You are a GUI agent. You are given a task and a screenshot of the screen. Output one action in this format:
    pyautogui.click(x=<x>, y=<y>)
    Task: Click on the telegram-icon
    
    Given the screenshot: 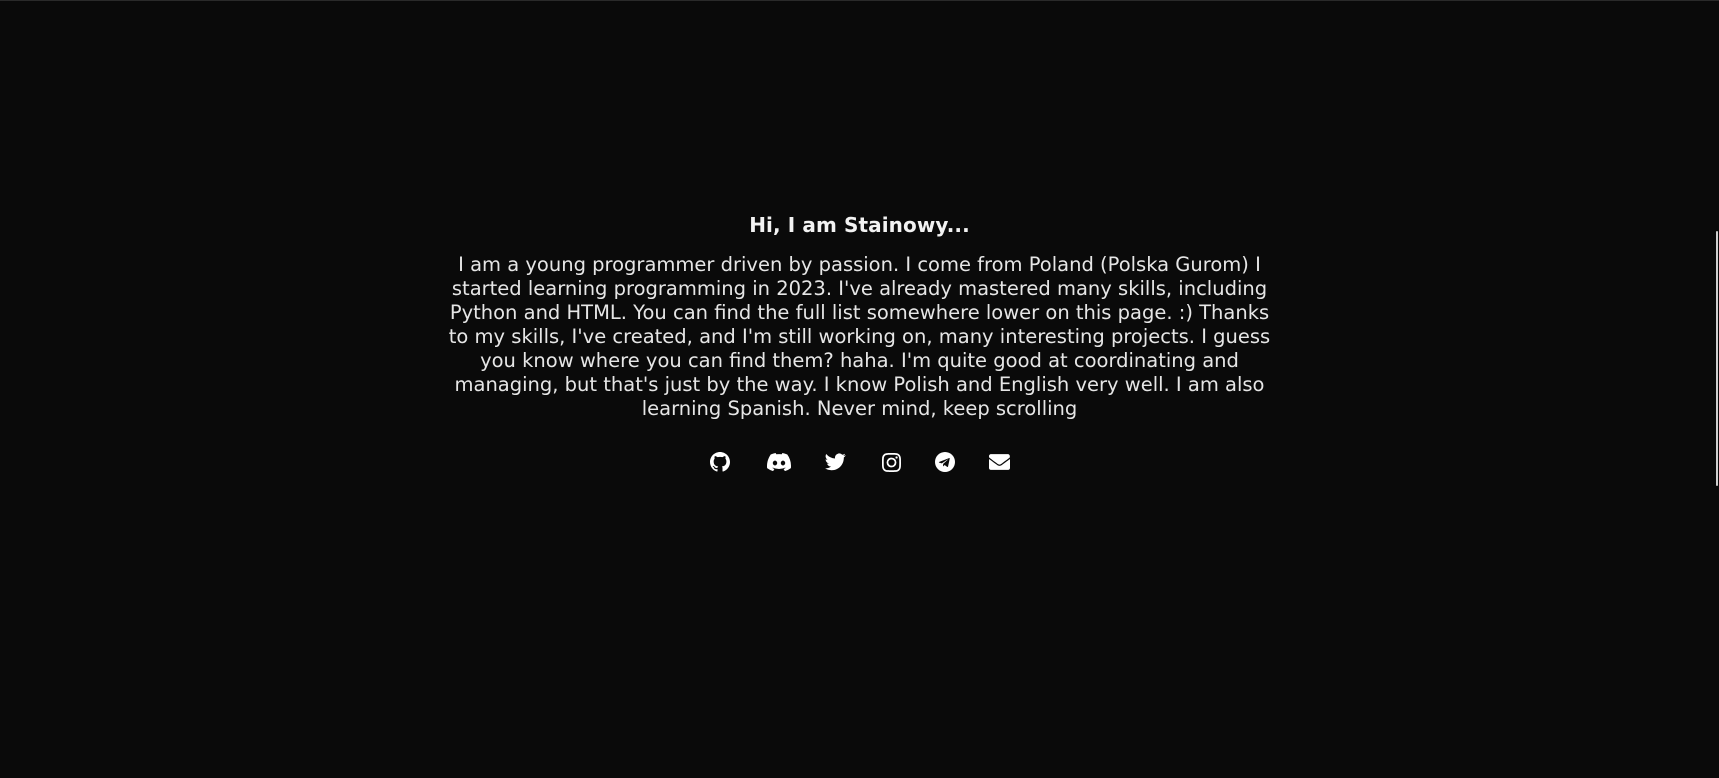 What is the action you would take?
    pyautogui.click(x=945, y=462)
    